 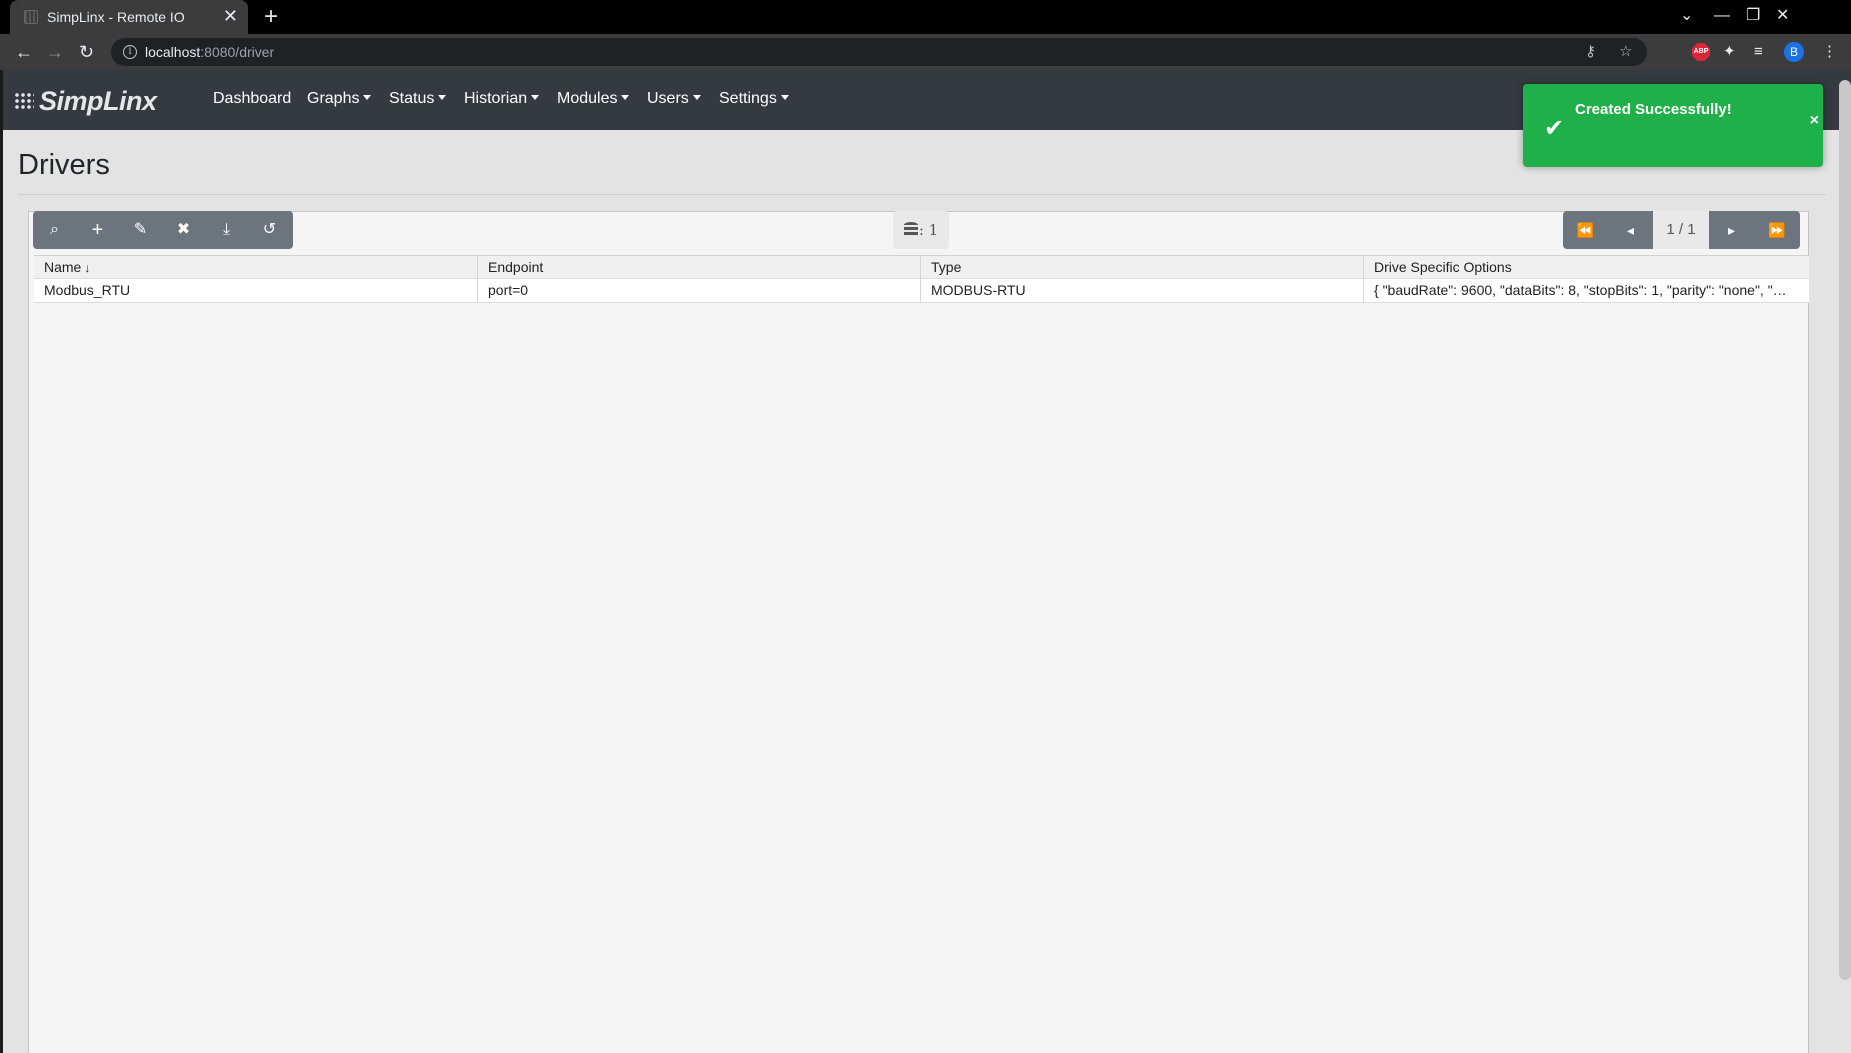 What do you see at coordinates (1141, 268) in the screenshot?
I see `col-type: Type` at bounding box center [1141, 268].